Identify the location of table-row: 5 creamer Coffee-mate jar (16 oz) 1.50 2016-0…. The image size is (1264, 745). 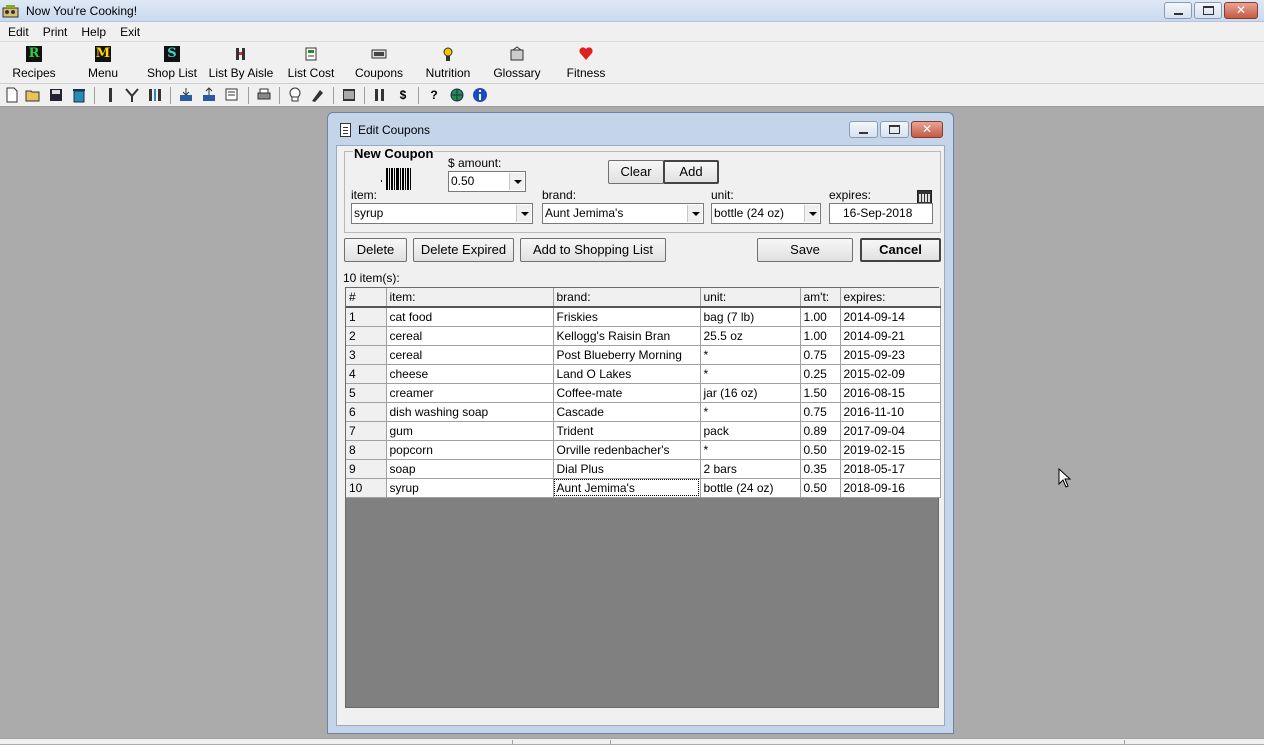
(643, 393).